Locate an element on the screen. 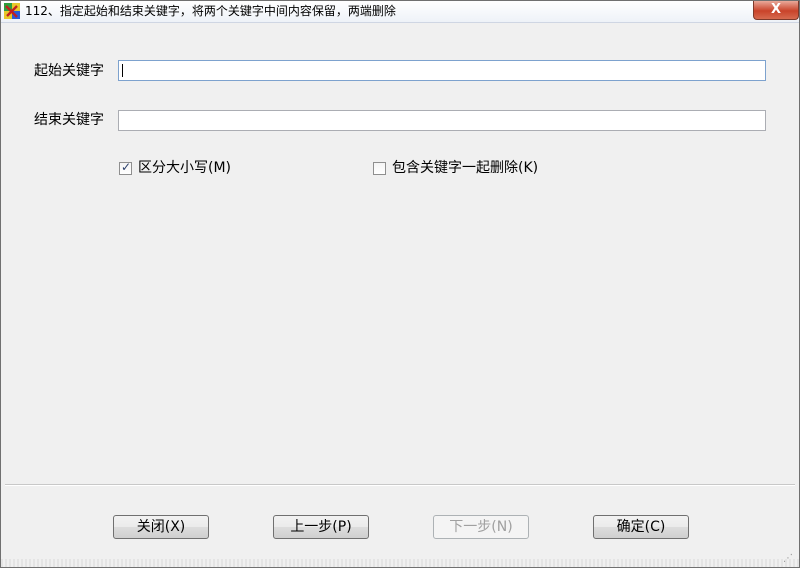 This screenshot has width=800, height=568. app-icon is located at coordinates (12, 11).